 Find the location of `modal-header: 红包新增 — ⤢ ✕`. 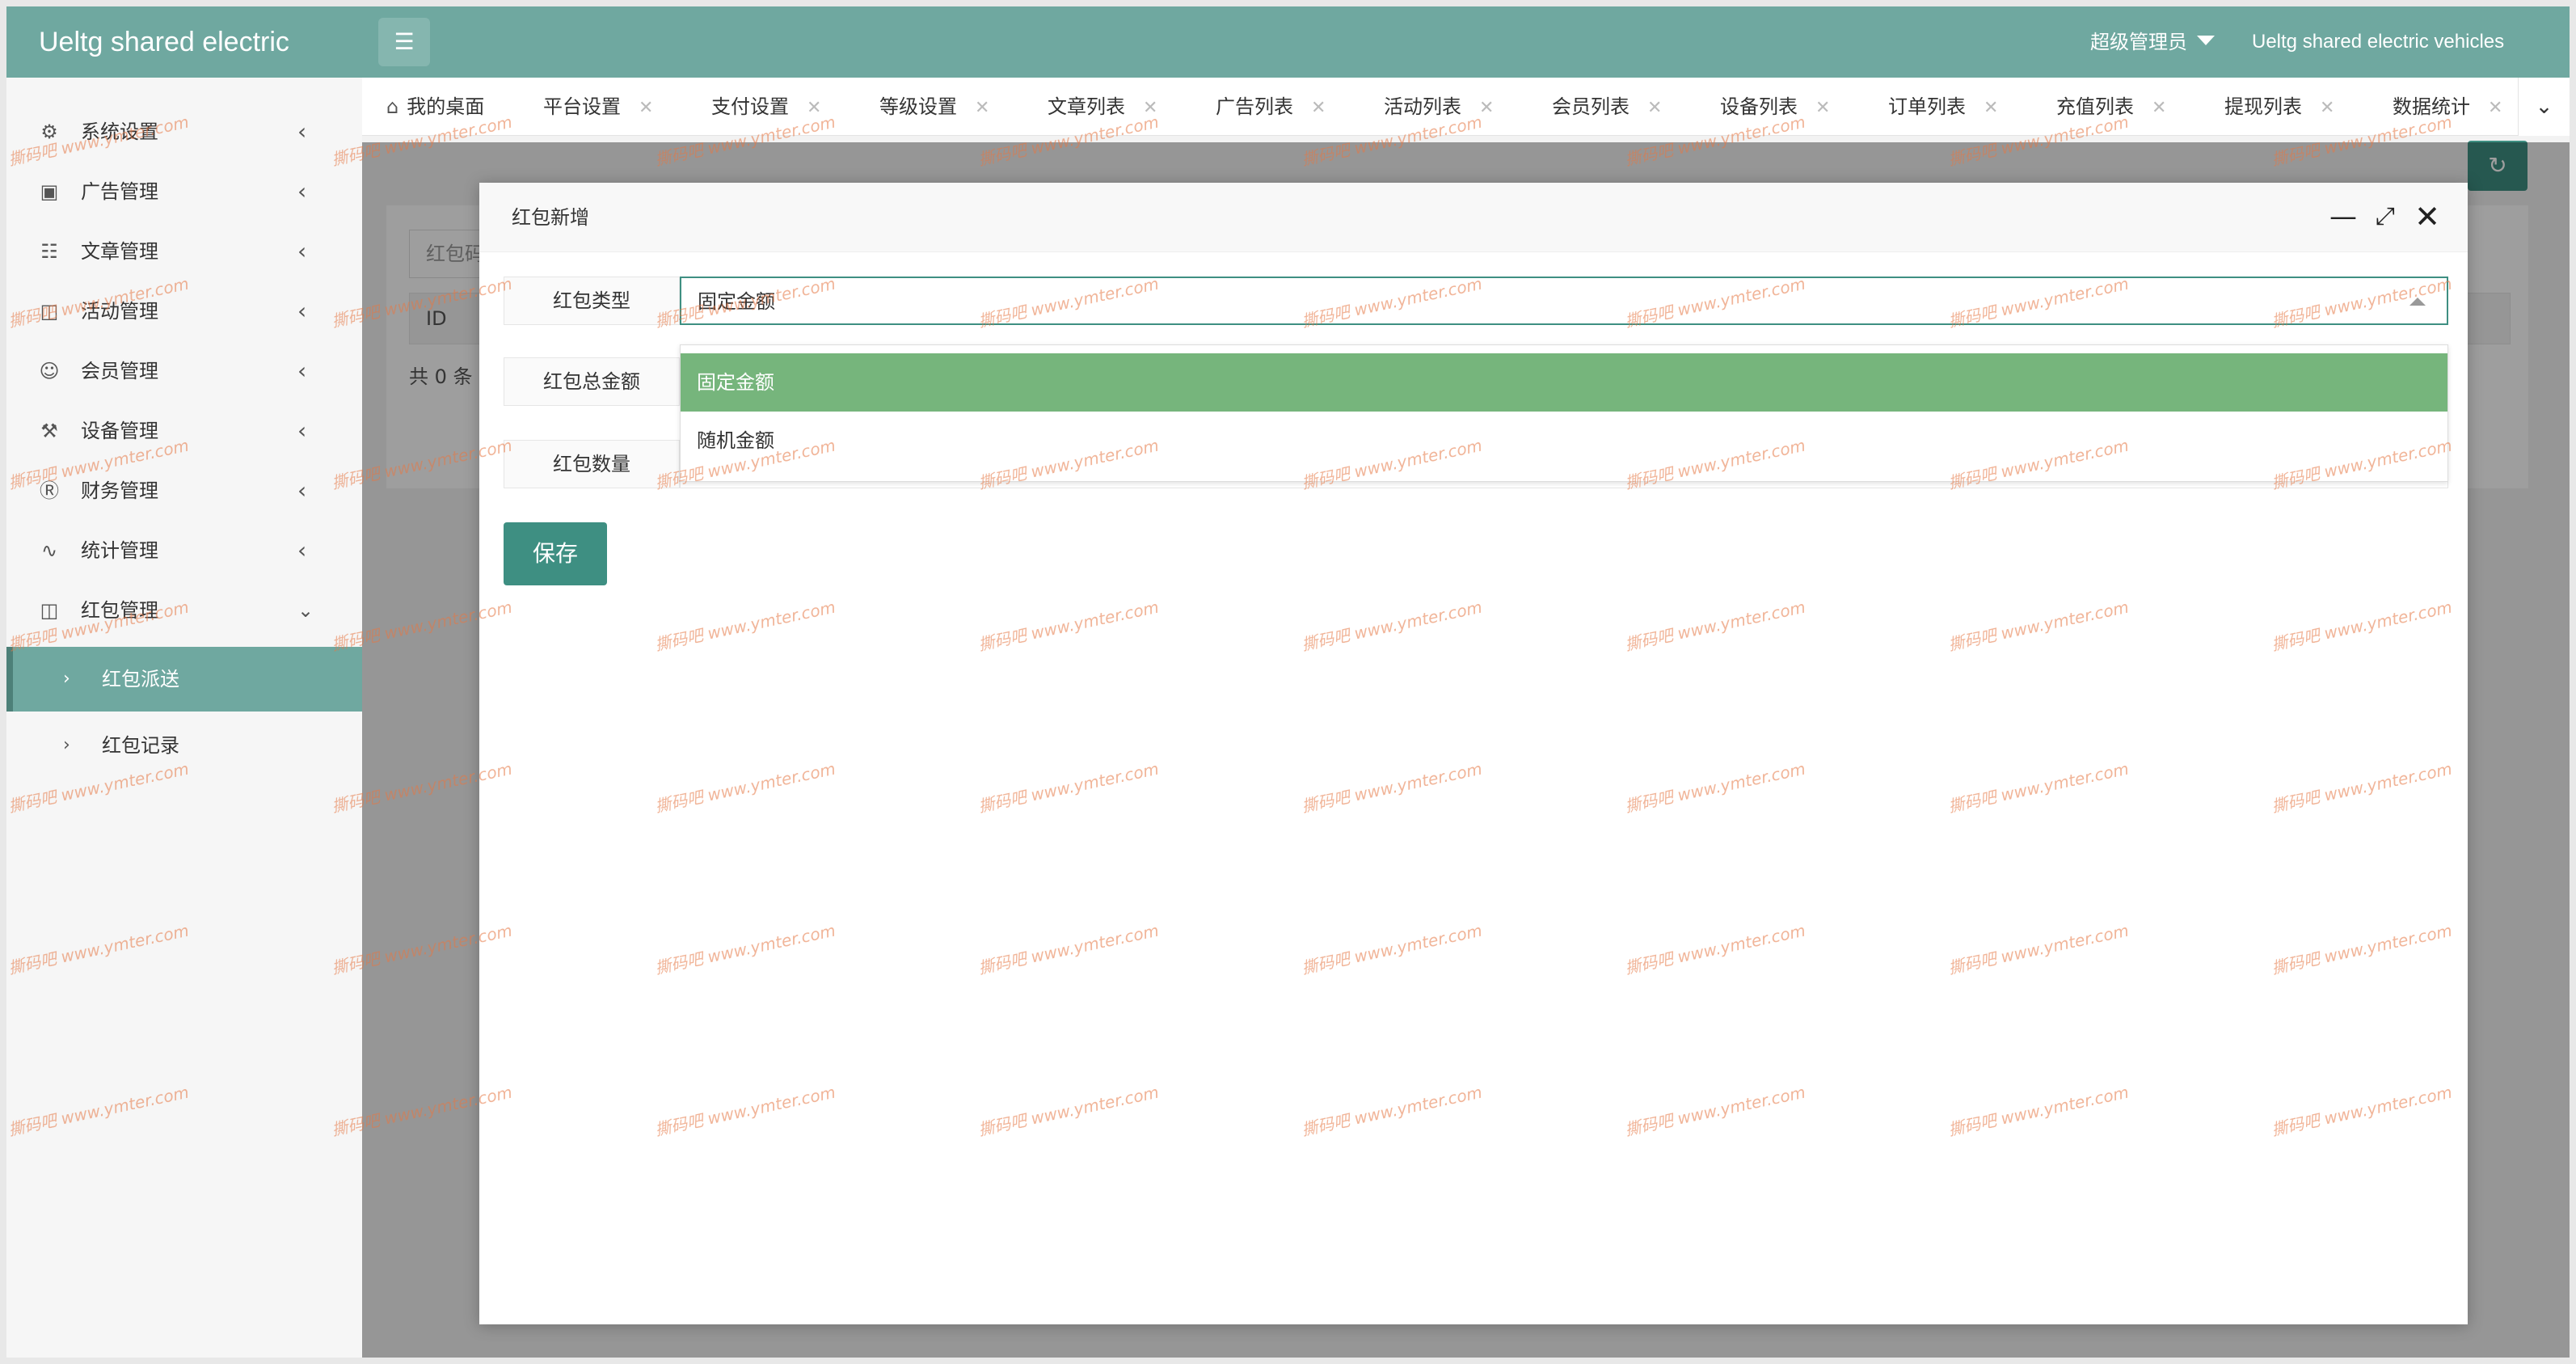

modal-header: 红包新增 — ⤢ ✕ is located at coordinates (1473, 217).